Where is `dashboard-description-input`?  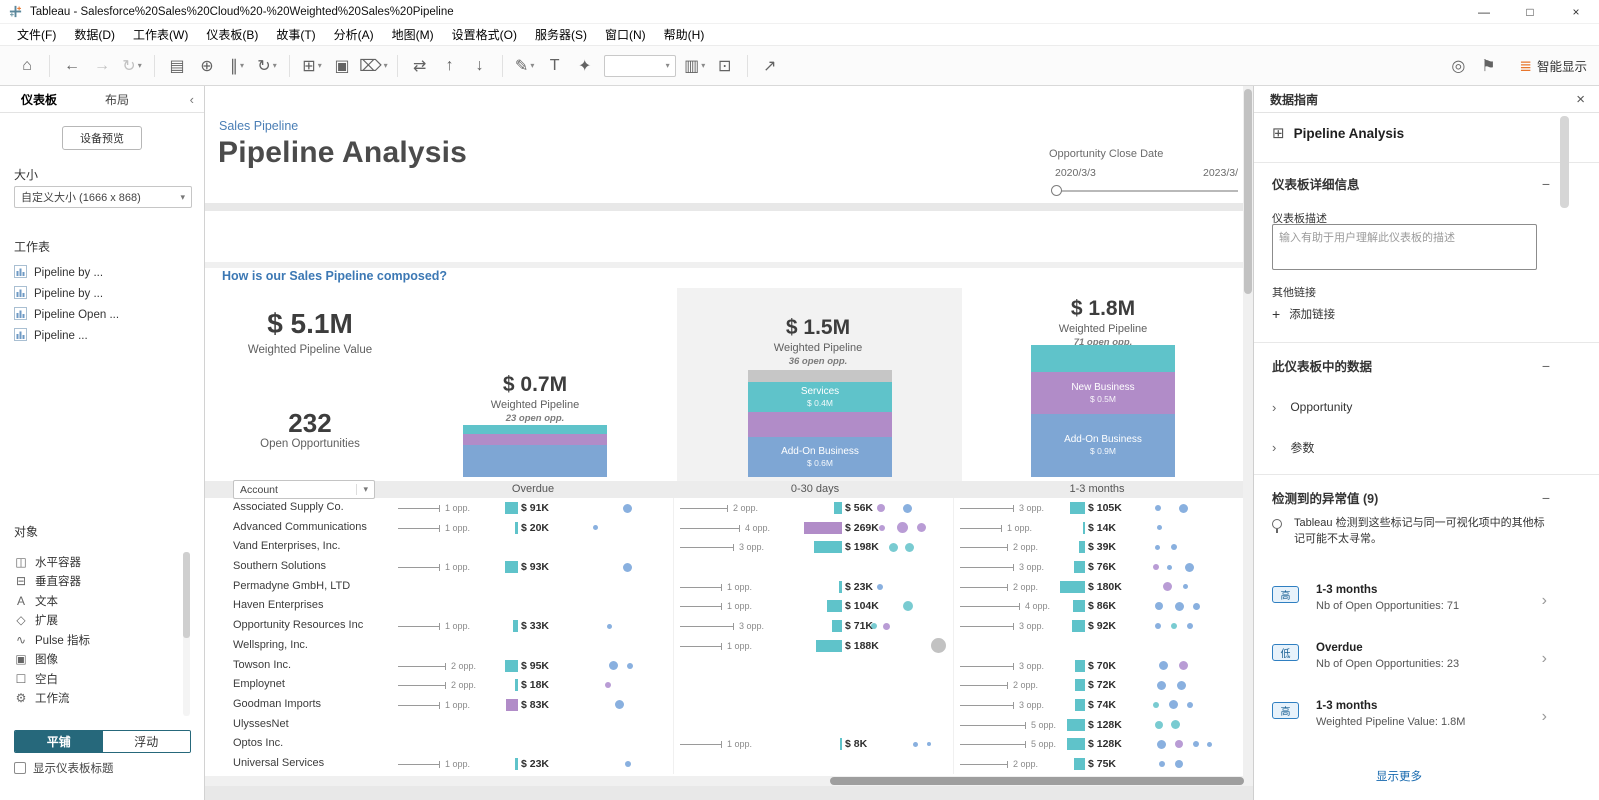 dashboard-description-input is located at coordinates (1404, 247).